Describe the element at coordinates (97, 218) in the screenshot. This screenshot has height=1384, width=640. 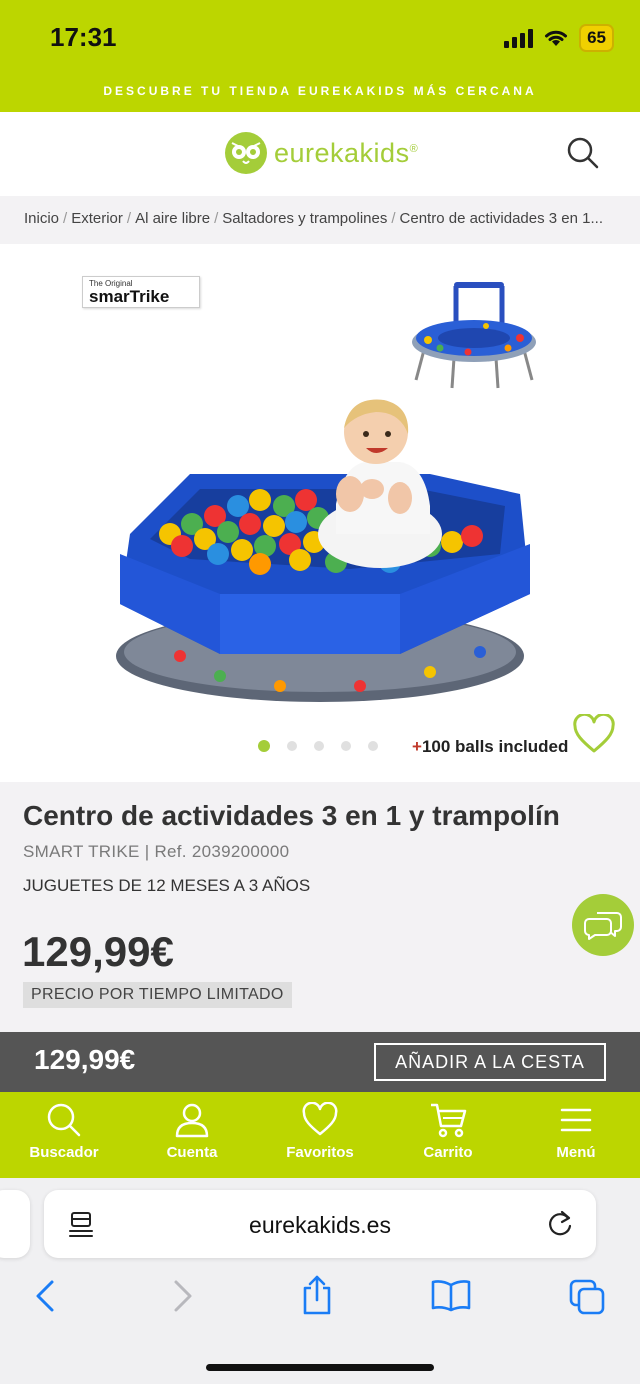
I see `breadcrumb-item: Exterior` at that location.